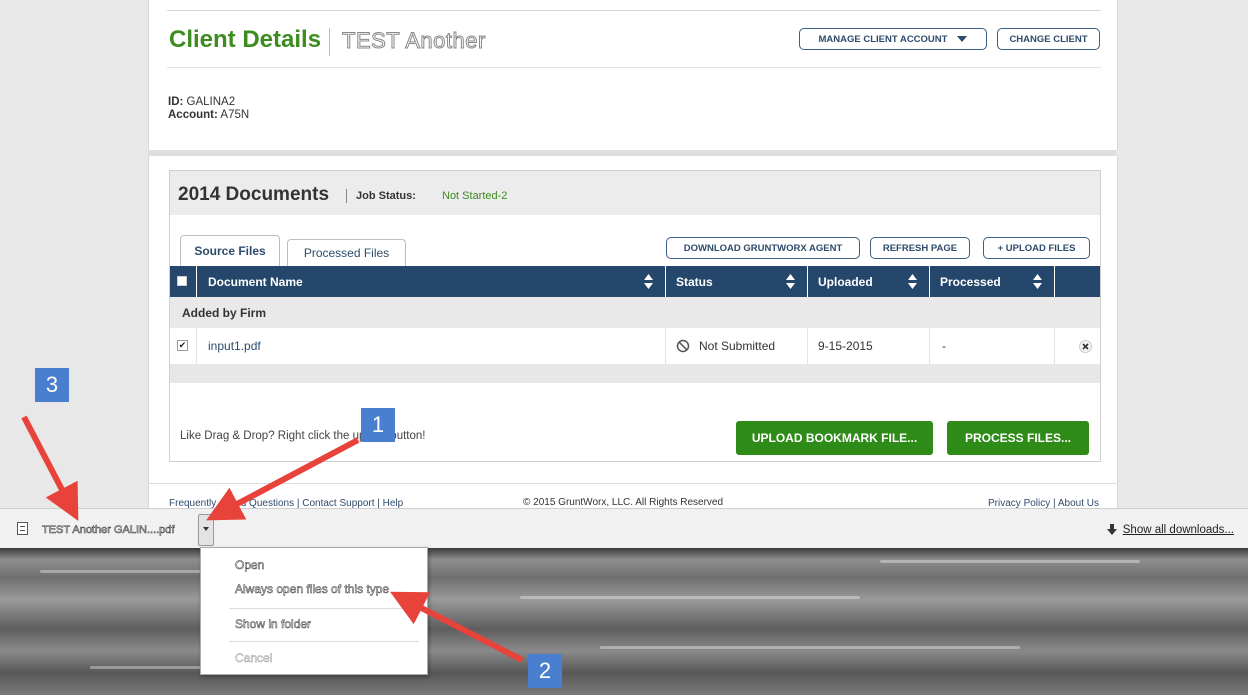 Image resolution: width=1248 pixels, height=695 pixels. Describe the element at coordinates (272, 539) in the screenshot. I see `annotation-arrows` at that location.